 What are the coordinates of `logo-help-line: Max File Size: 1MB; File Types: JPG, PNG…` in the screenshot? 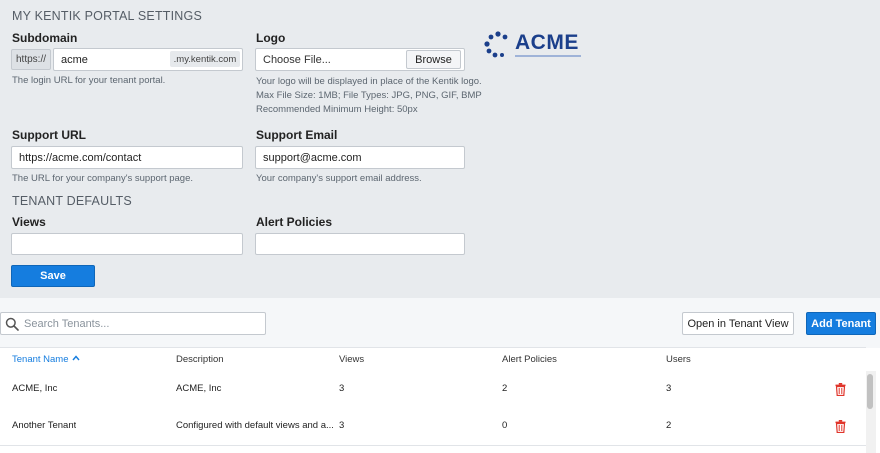 It's located at (369, 95).